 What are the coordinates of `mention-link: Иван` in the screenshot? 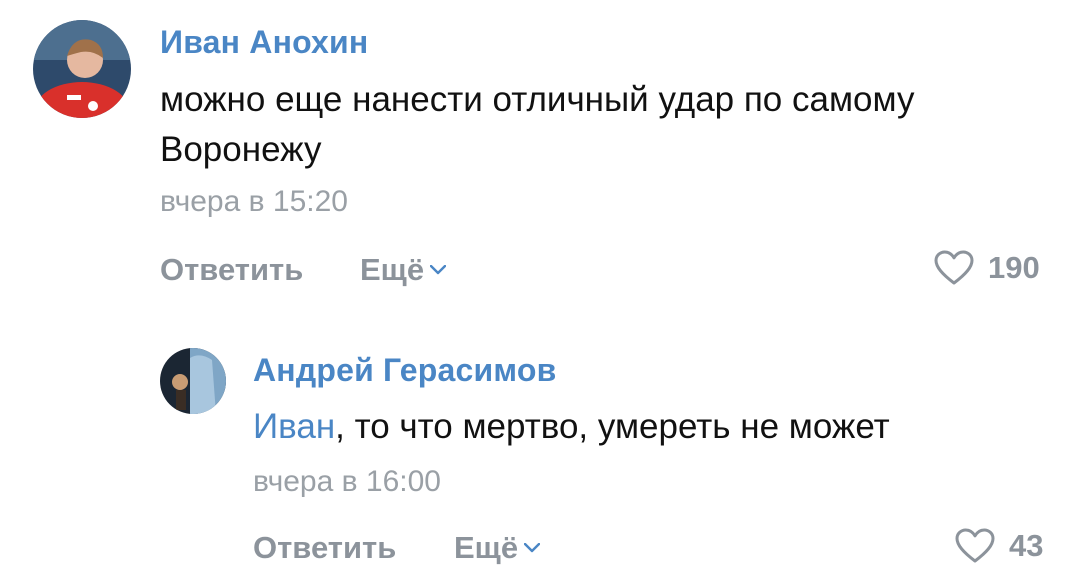 It's located at (294, 426).